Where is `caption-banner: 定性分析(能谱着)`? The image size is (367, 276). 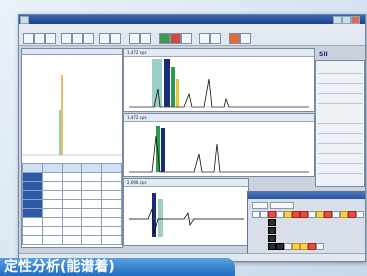 caption-banner: 定性分析(能谱着) is located at coordinates (117, 267).